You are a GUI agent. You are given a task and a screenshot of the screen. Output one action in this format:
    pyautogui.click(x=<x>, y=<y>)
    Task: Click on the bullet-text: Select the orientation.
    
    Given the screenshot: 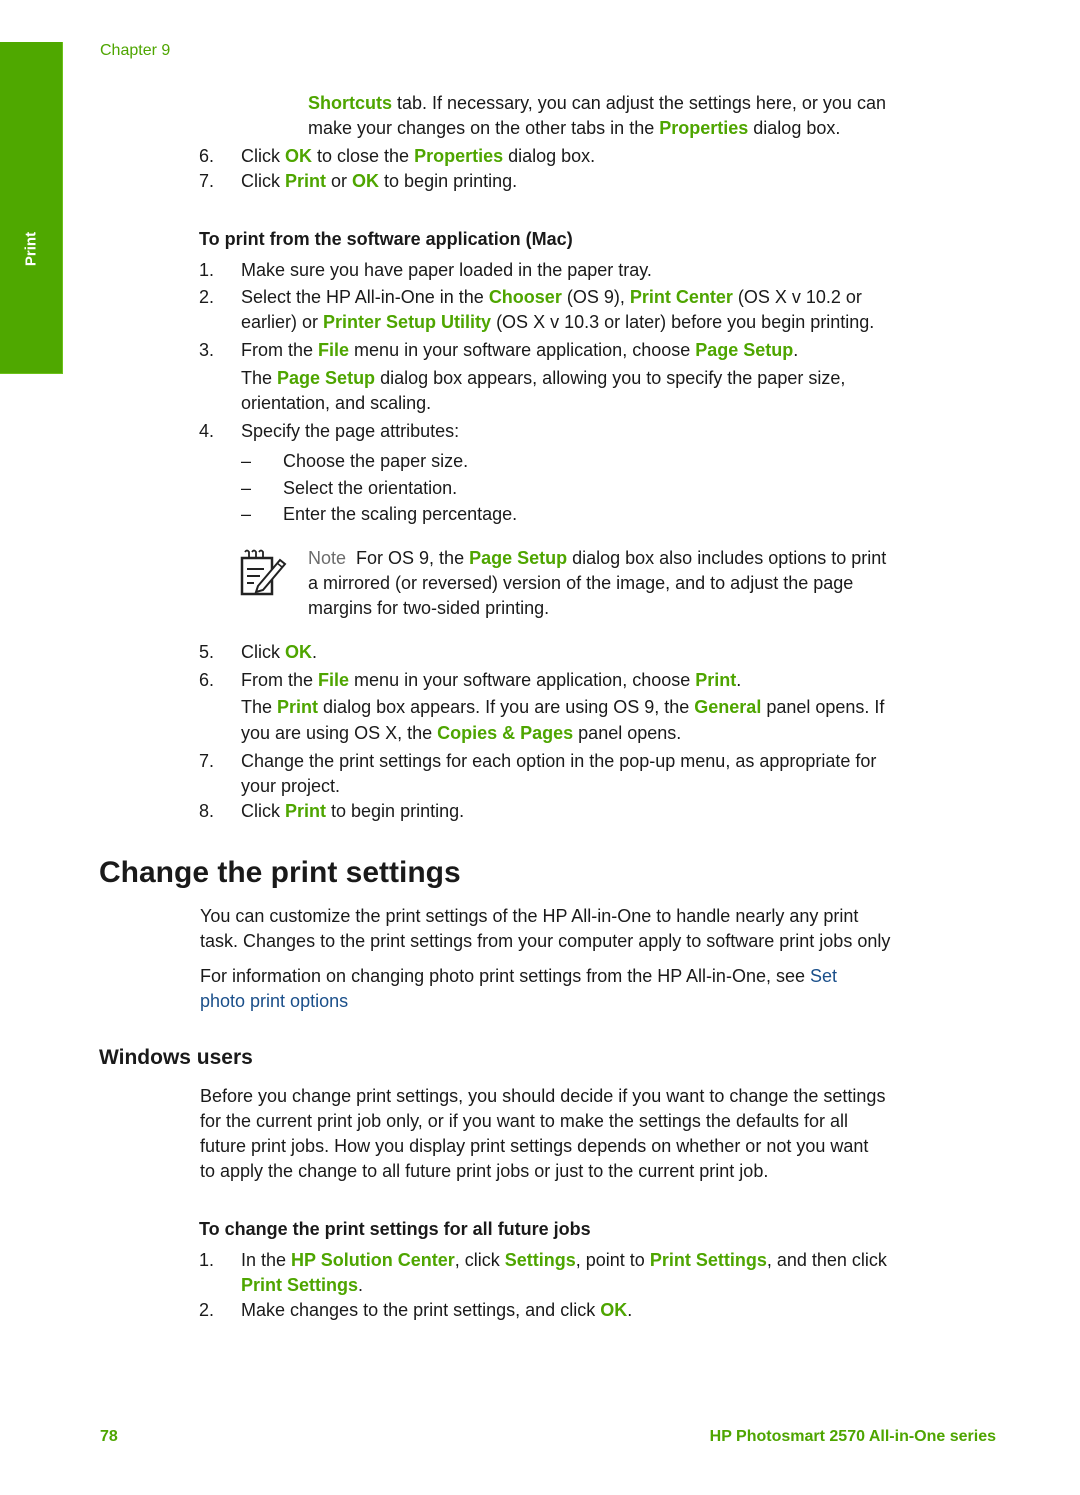 What is the action you would take?
    pyautogui.click(x=370, y=488)
    